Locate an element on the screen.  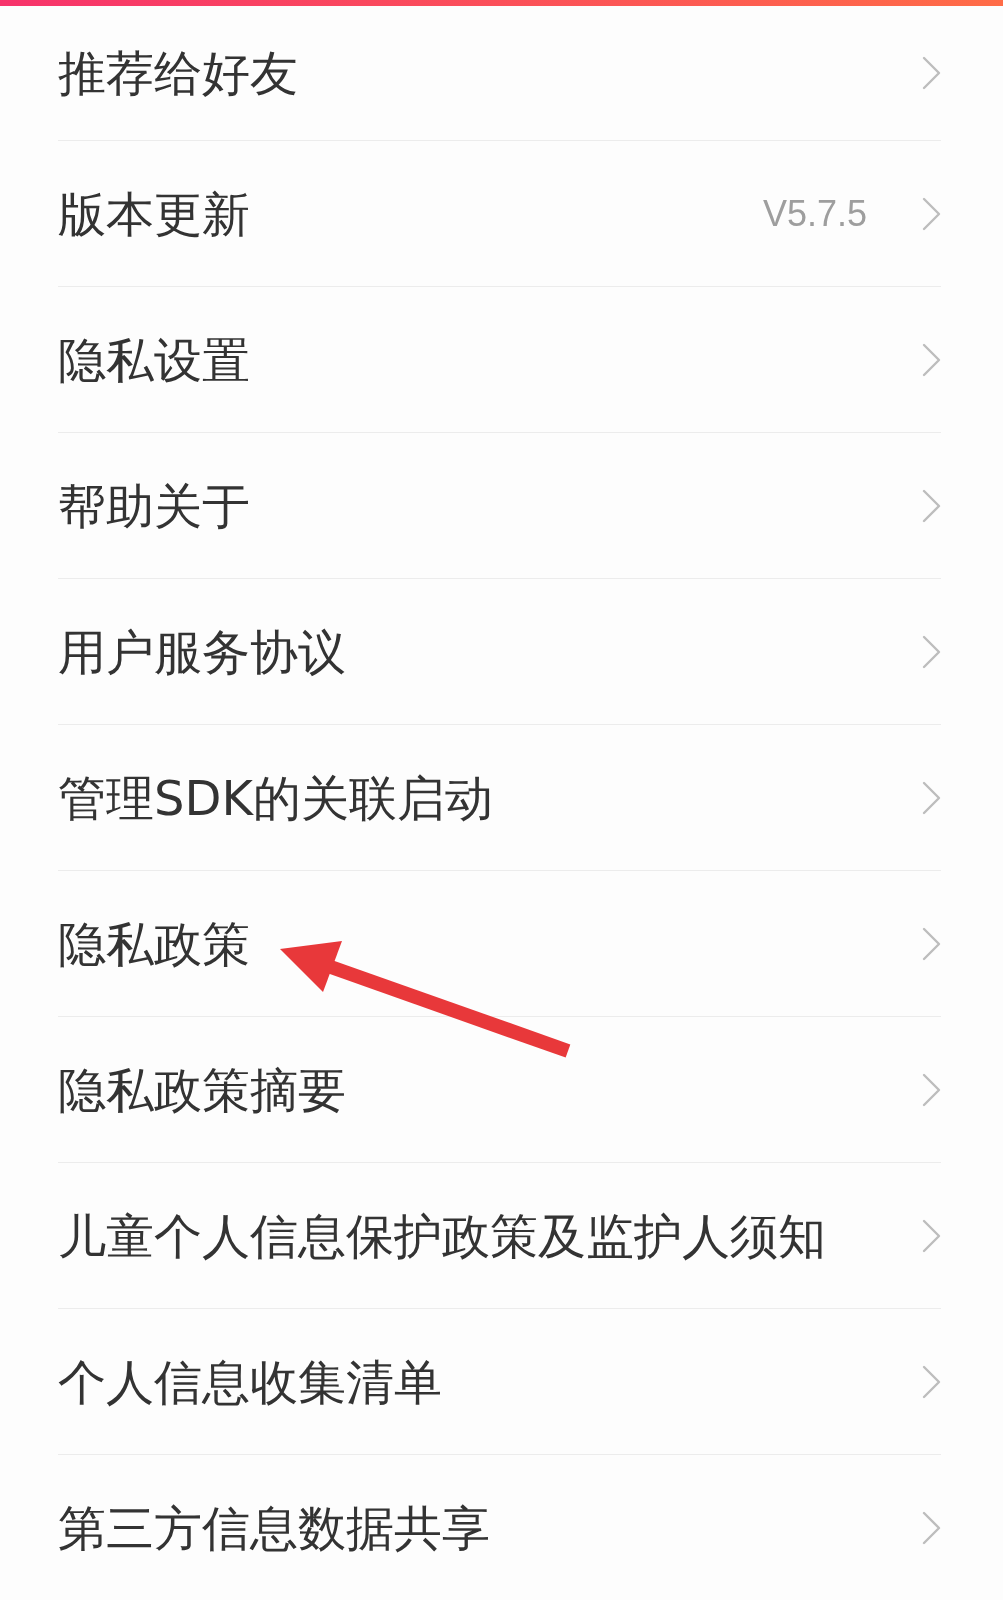
menu-item-label: 推荐给好友 is located at coordinates (178, 73).